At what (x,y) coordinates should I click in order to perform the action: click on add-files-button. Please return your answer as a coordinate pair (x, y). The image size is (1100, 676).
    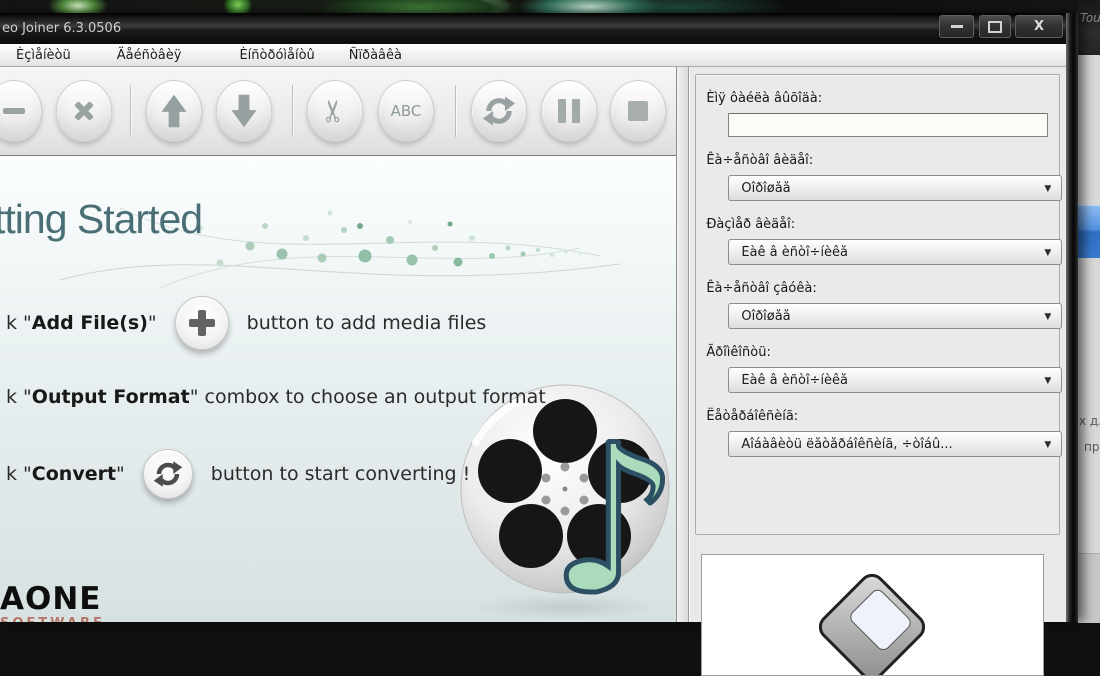
    Looking at the image, I should click on (201, 323).